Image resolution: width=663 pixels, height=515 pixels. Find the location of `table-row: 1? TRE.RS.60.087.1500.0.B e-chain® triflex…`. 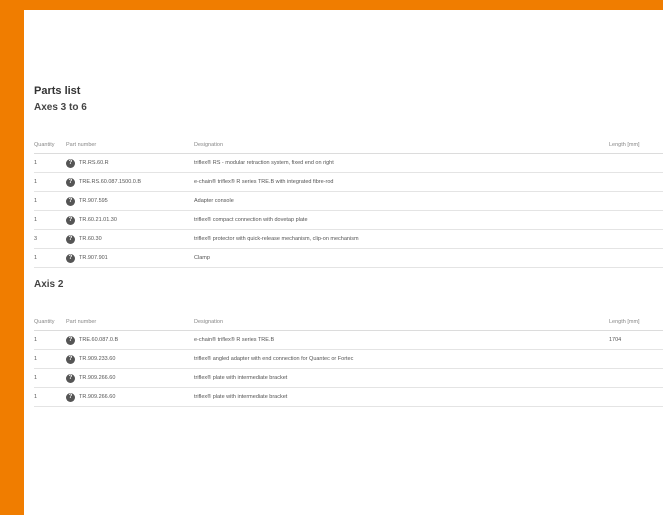

table-row: 1? TRE.RS.60.087.1500.0.B e-chain® triflex… is located at coordinates (348, 182).